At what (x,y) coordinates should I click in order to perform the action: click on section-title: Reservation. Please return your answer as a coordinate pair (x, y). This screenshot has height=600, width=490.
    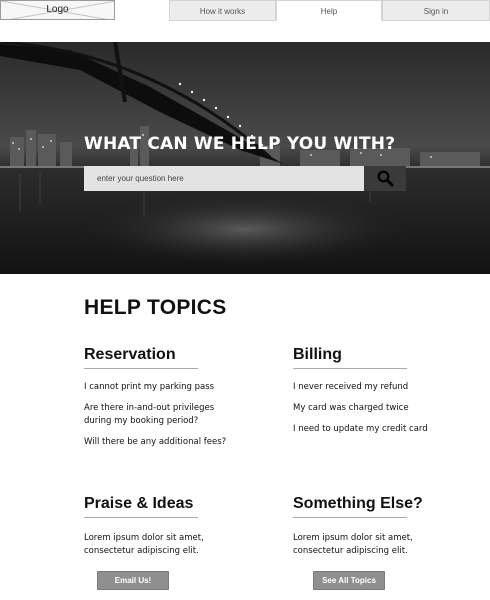
    Looking at the image, I should click on (141, 357).